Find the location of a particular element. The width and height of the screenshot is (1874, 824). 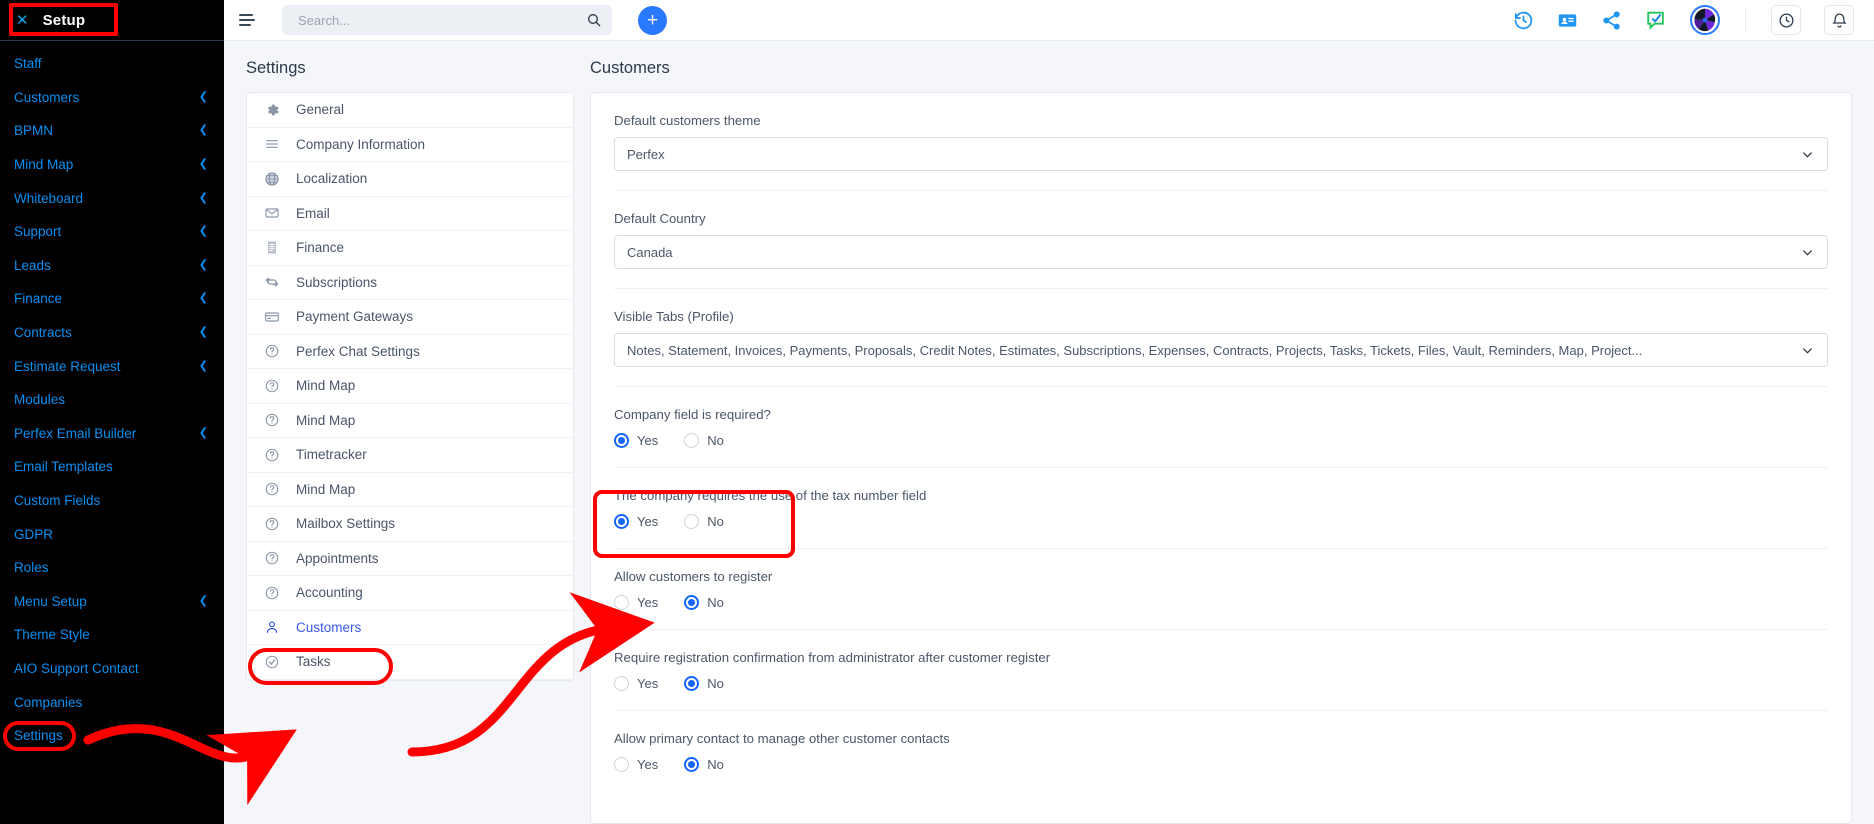

question-circle-icon is located at coordinates (271, 592).